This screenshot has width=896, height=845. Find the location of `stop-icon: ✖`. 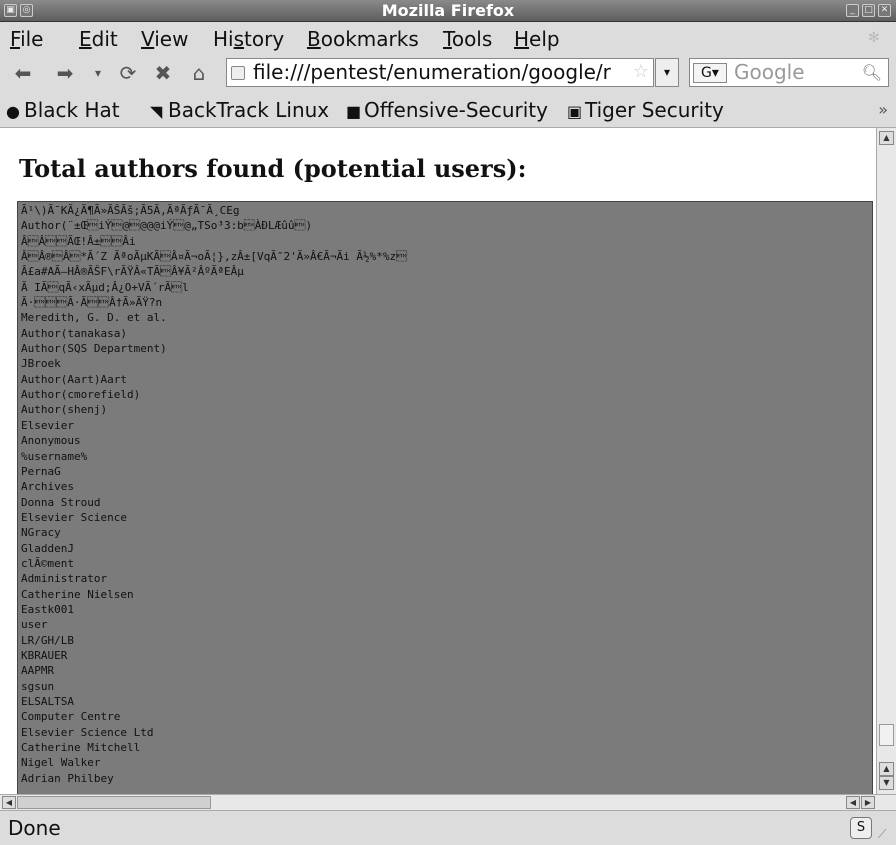

stop-icon: ✖ is located at coordinates (163, 73).